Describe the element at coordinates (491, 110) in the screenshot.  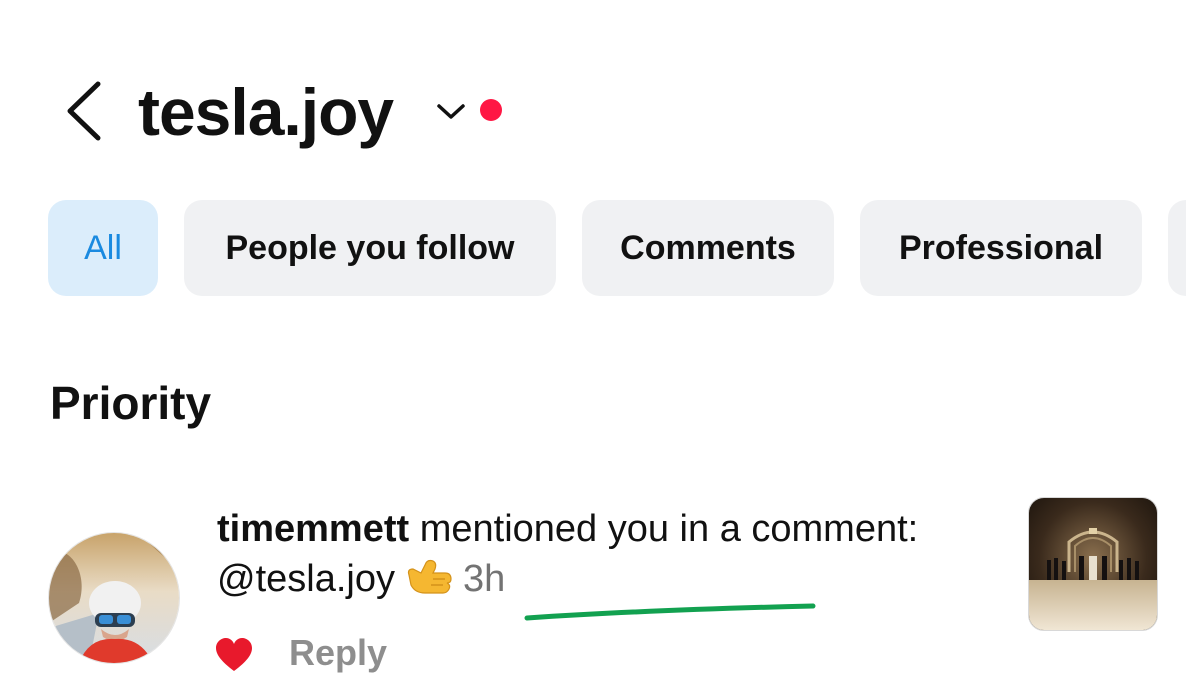
I see `unread-dot` at that location.